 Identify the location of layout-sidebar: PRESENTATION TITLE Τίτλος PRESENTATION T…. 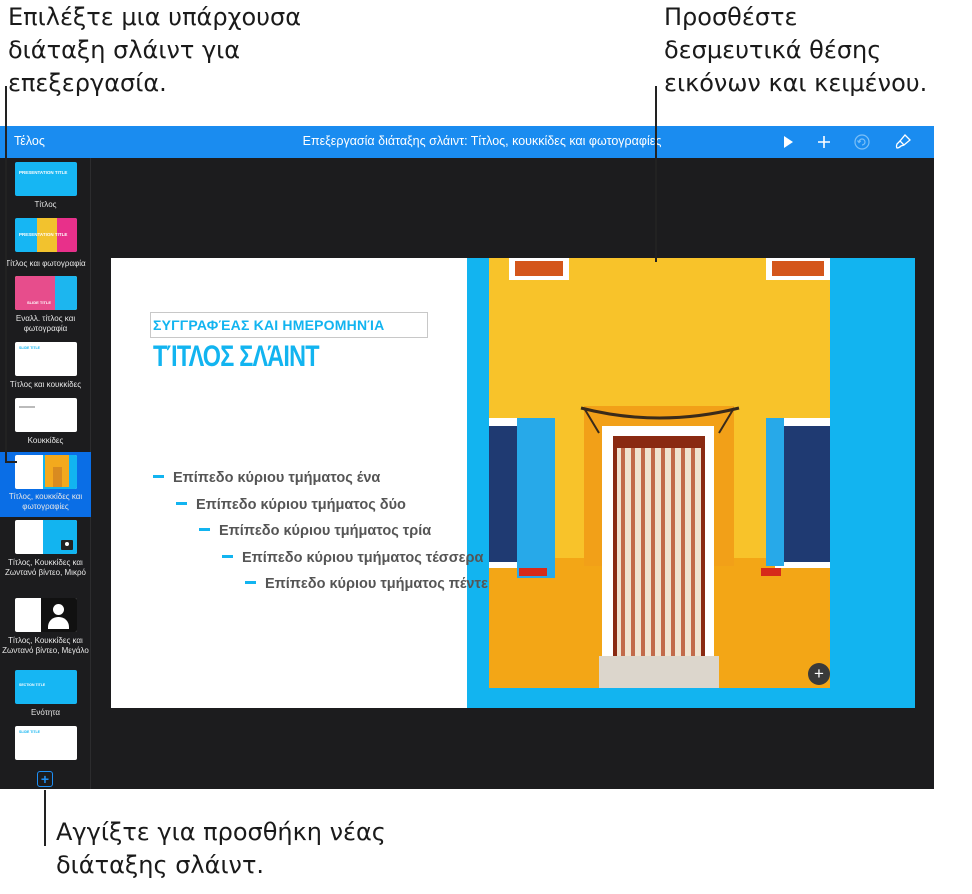
(45, 473).